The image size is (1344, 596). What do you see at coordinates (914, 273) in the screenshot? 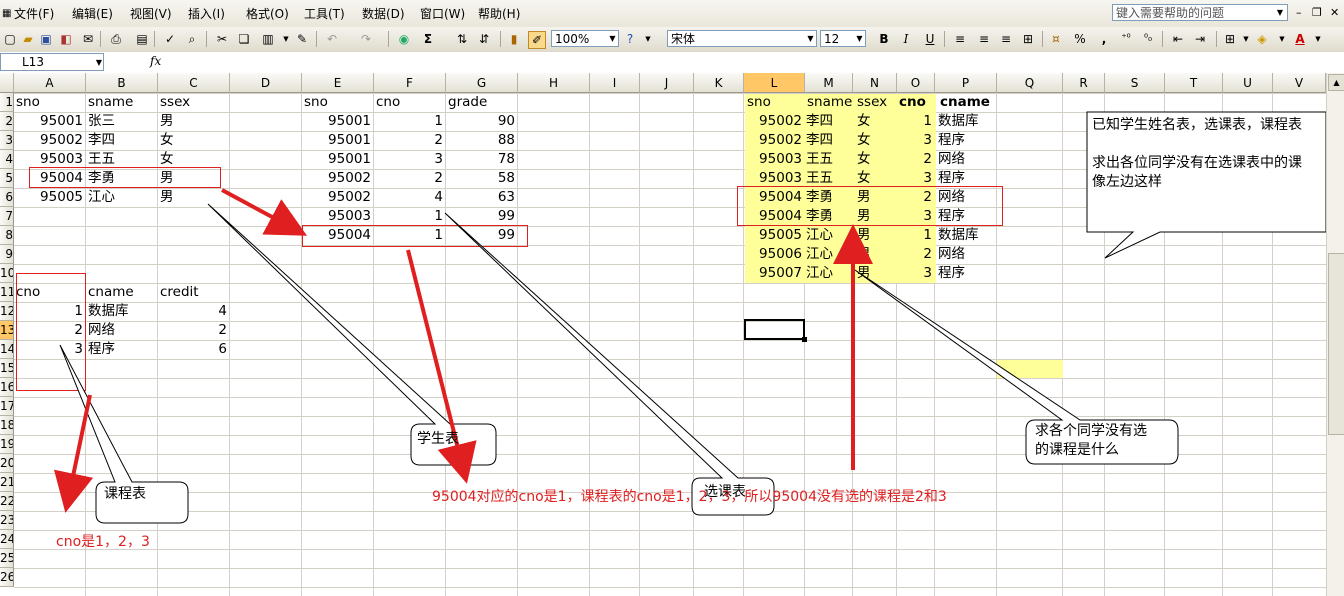
I see `result-cell: 3` at bounding box center [914, 273].